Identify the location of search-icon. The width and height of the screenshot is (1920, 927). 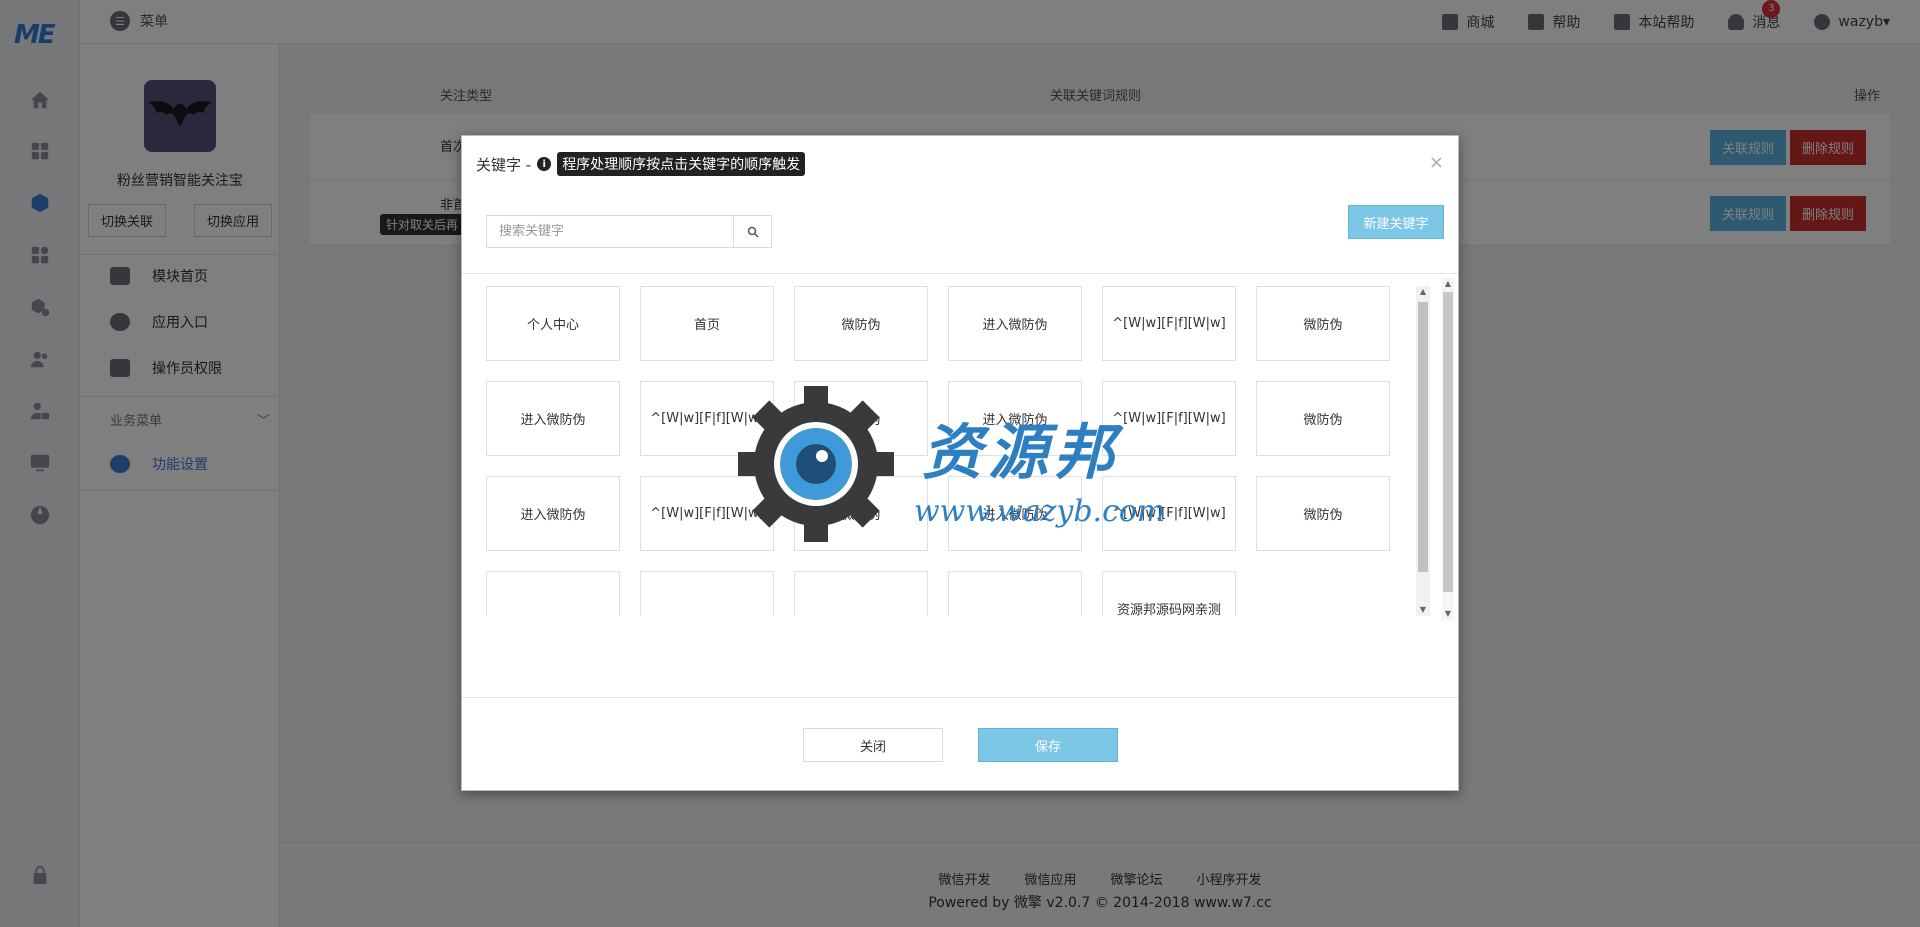
(753, 232).